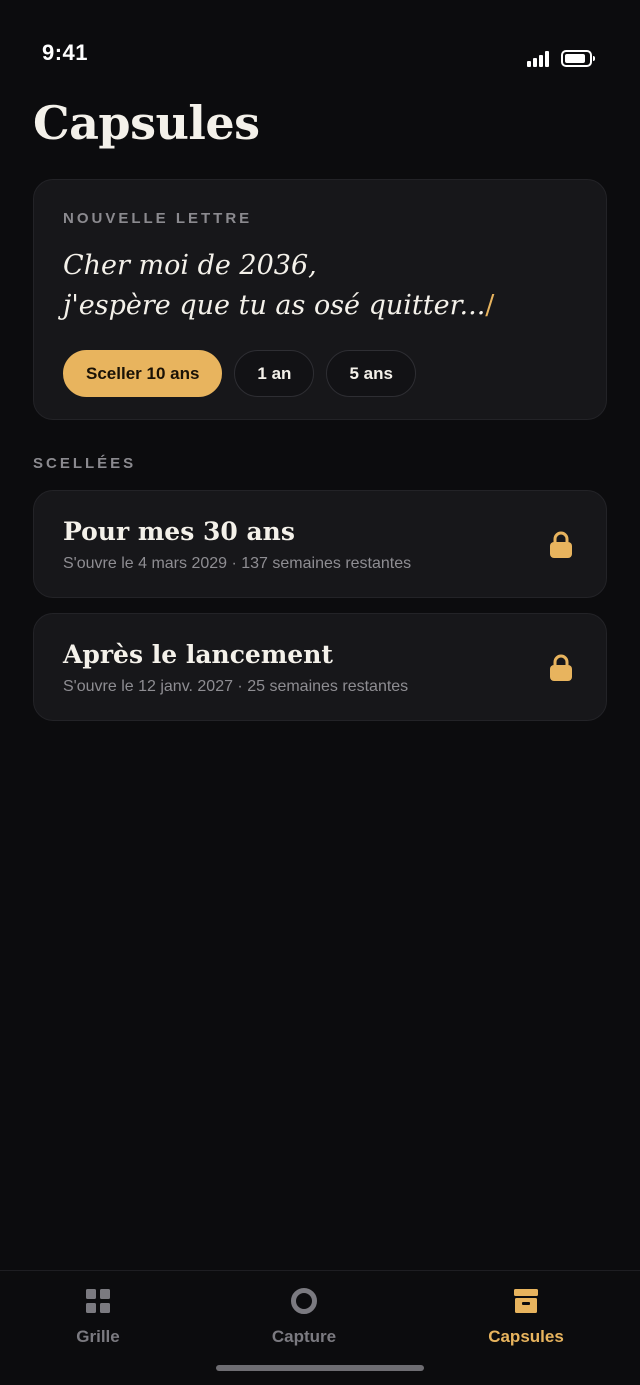 This screenshot has width=640, height=1385. Describe the element at coordinates (490, 305) in the screenshot. I see `text-caret: /` at that location.